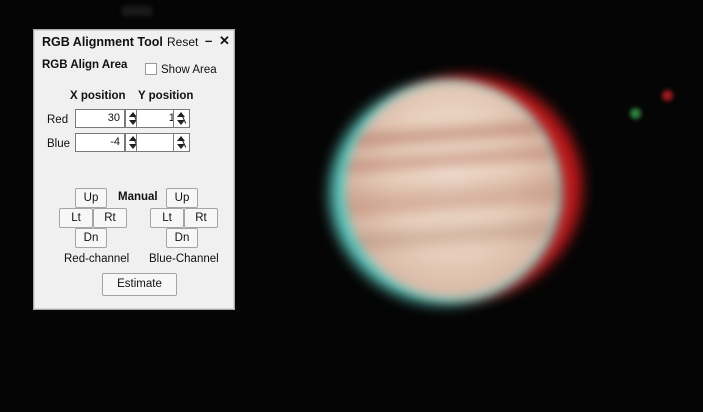  Describe the element at coordinates (208, 40) in the screenshot. I see `minimize-icon: –` at that location.